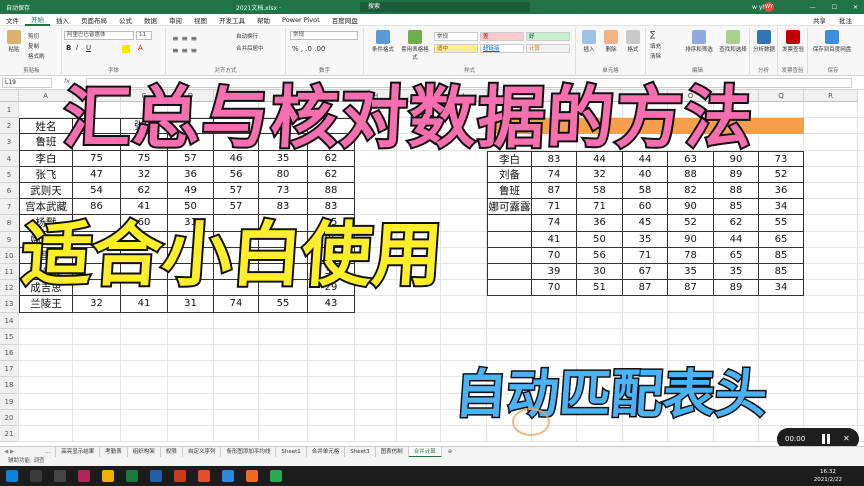 This screenshot has height=486, width=864. I want to click on font-size-select: 11, so click(144, 35).